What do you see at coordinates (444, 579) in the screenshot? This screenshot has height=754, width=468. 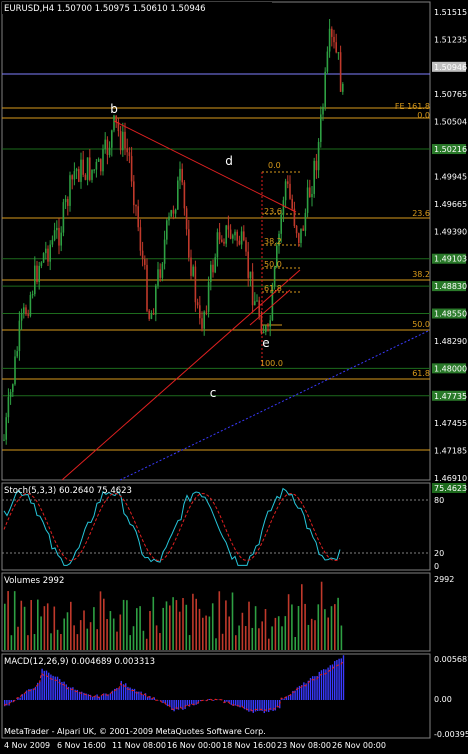 I see `volume-tick: 2992` at bounding box center [444, 579].